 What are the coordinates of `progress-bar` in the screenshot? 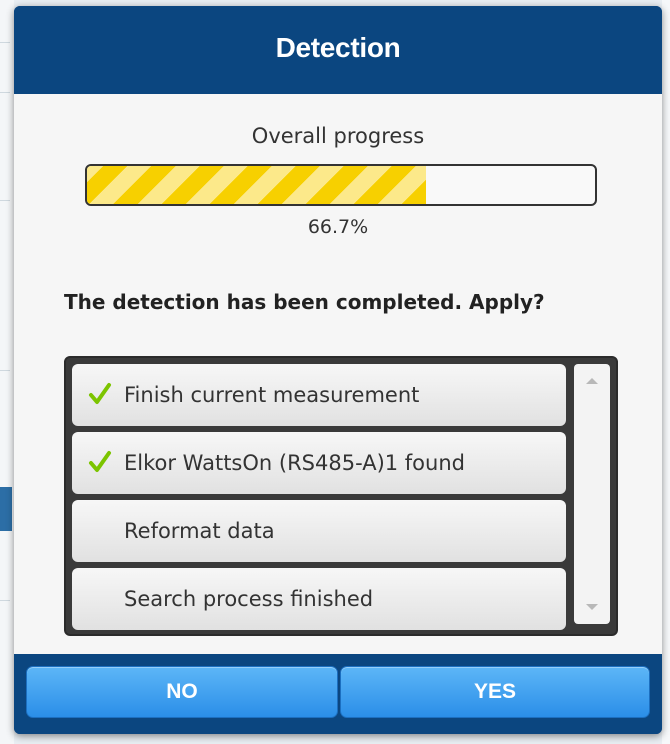 It's located at (341, 185).